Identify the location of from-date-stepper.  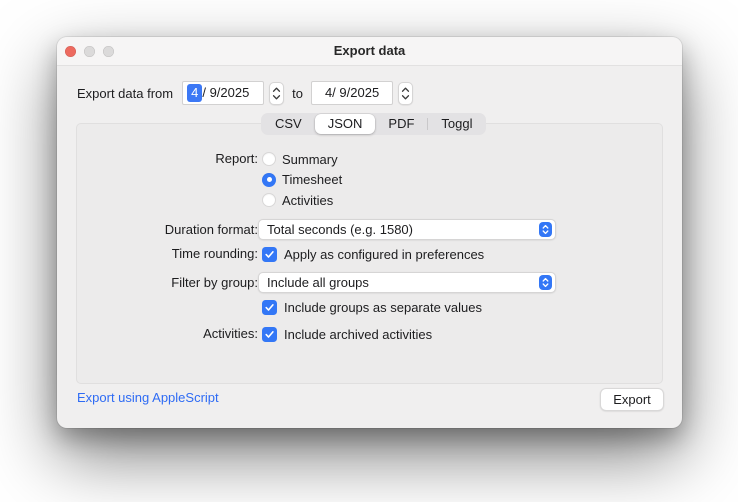
(277, 93).